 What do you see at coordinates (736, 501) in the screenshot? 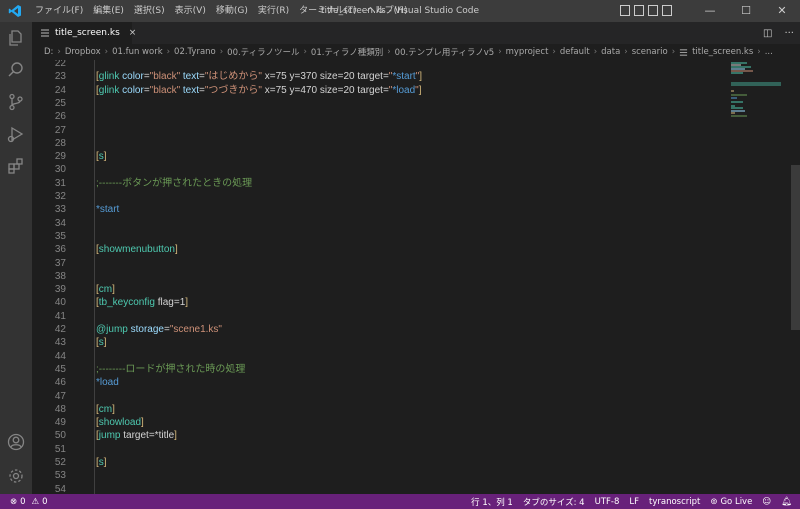
I see `go-live-label: Go Live` at bounding box center [736, 501].